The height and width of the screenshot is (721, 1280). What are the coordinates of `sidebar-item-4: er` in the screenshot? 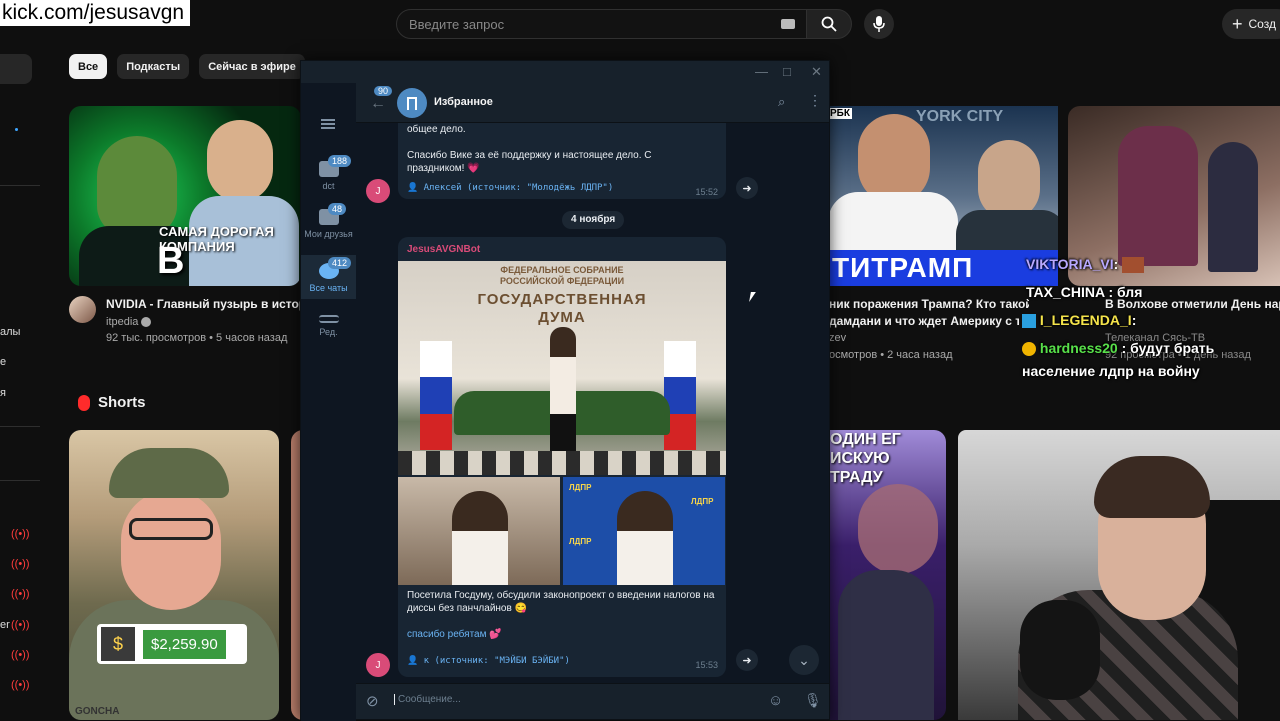 It's located at (5, 625).